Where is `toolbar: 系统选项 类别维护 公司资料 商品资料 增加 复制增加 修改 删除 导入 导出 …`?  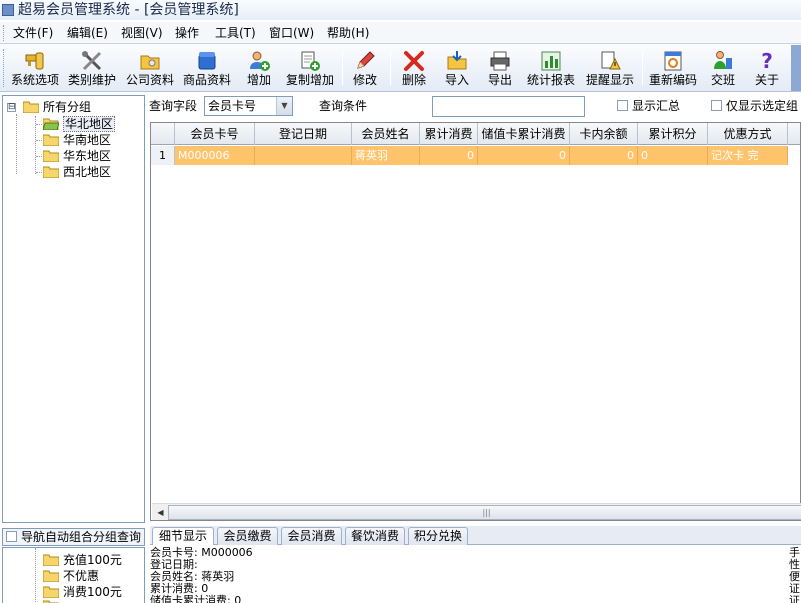
toolbar: 系统选项 类别维护 公司资料 商品资料 增加 复制增加 修改 删除 导入 导出 … is located at coordinates (400, 68).